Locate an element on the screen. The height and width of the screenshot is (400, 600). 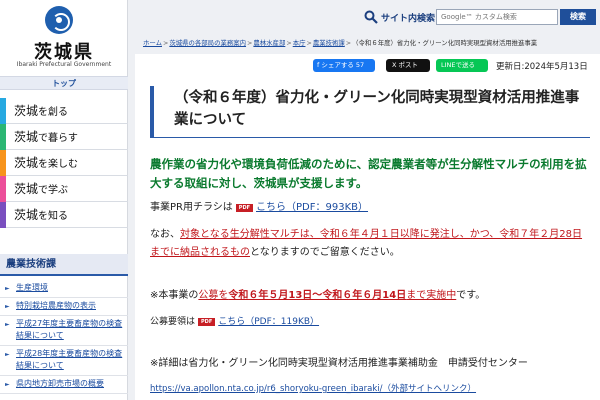
search-label: サイト内検索 is located at coordinates (408, 19).